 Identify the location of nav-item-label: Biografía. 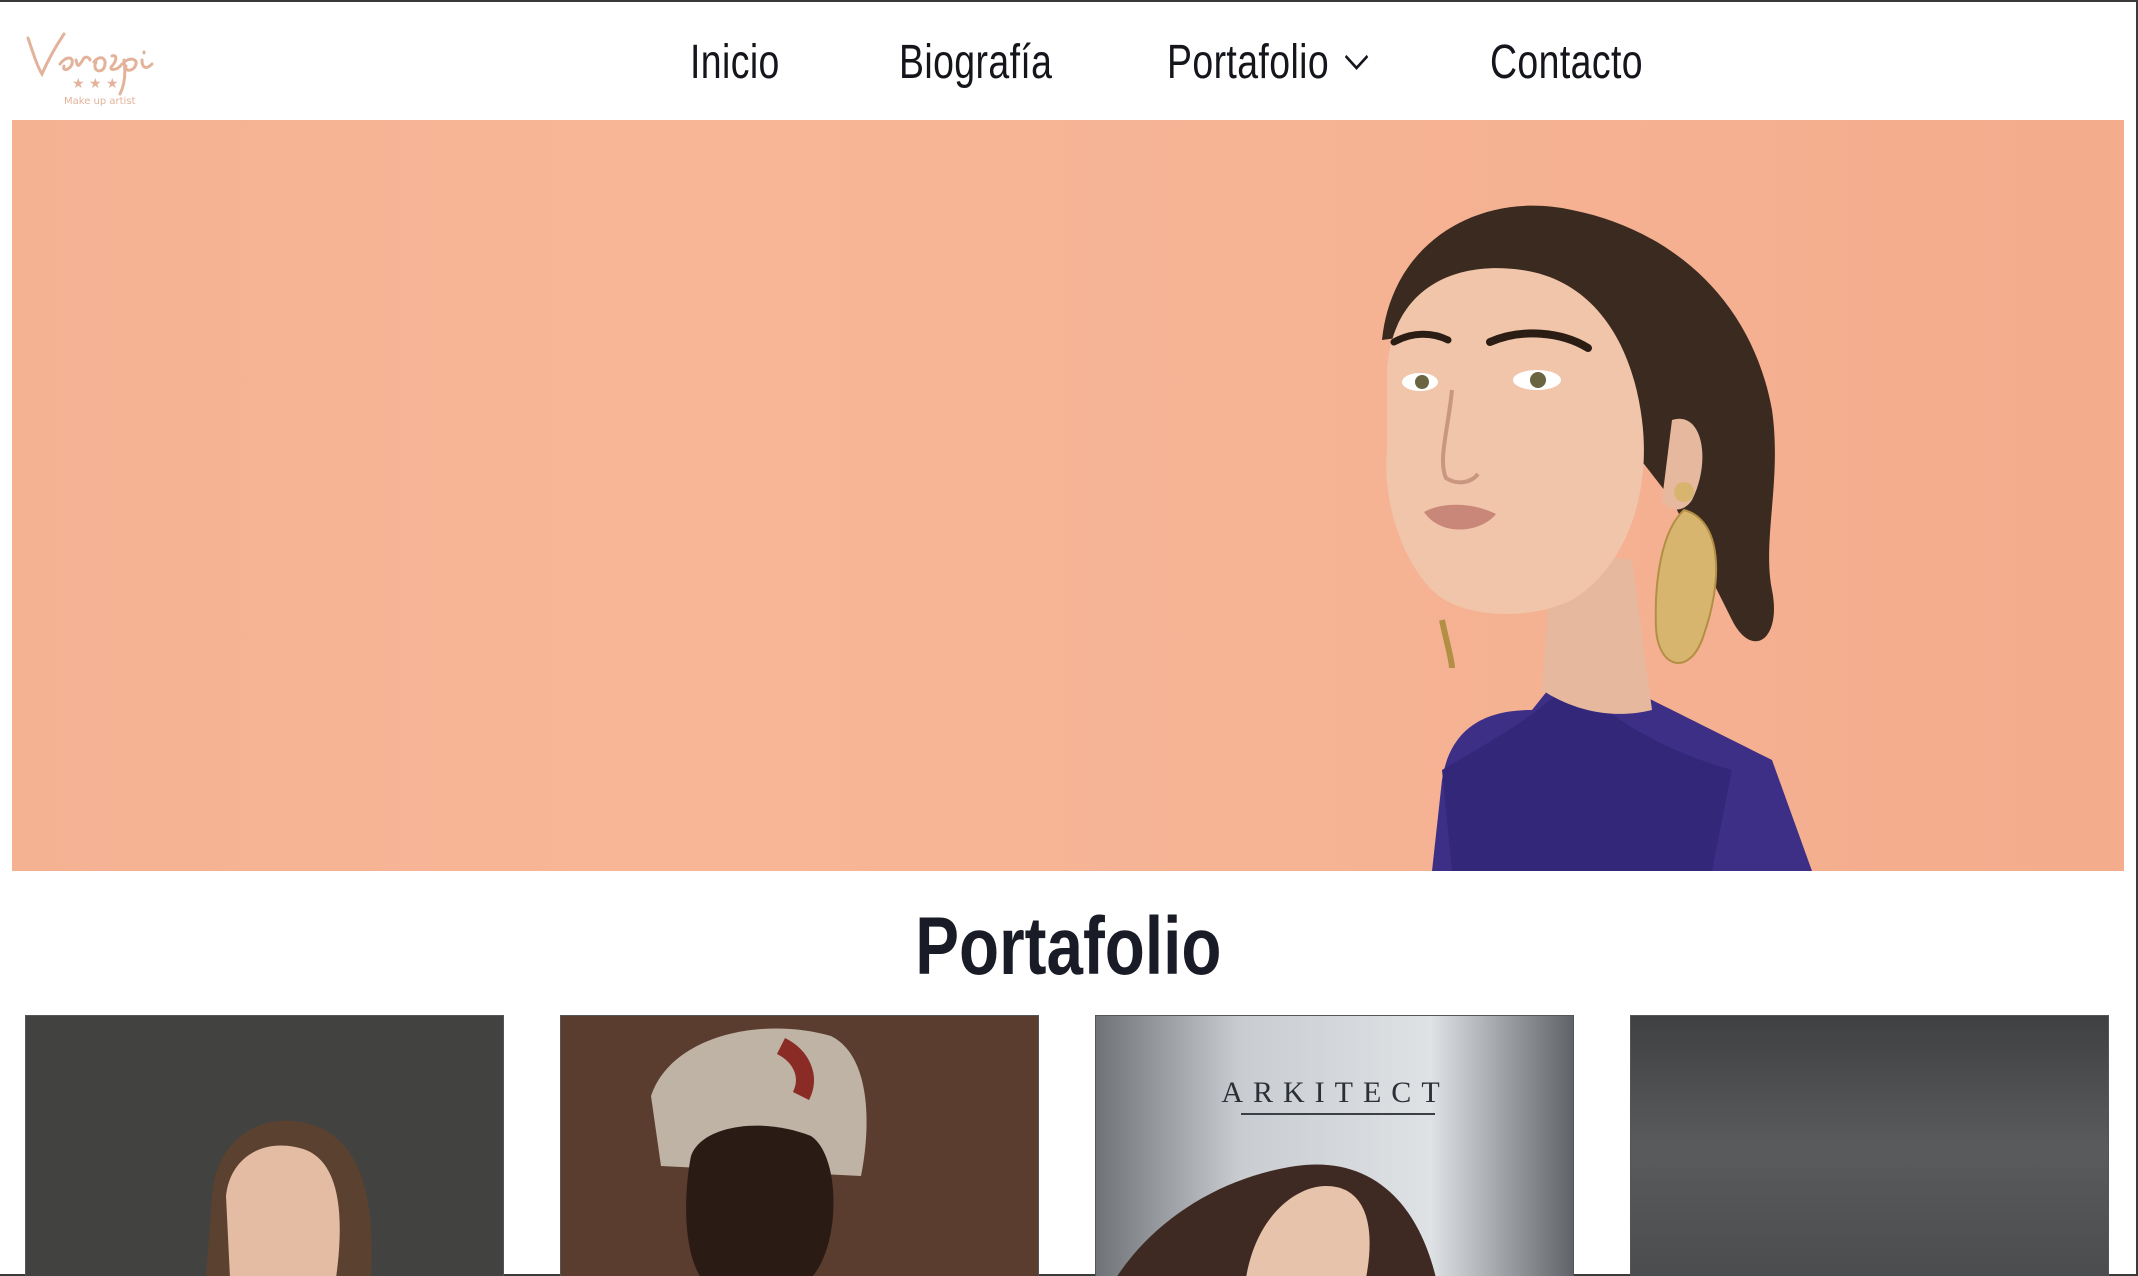
(976, 62).